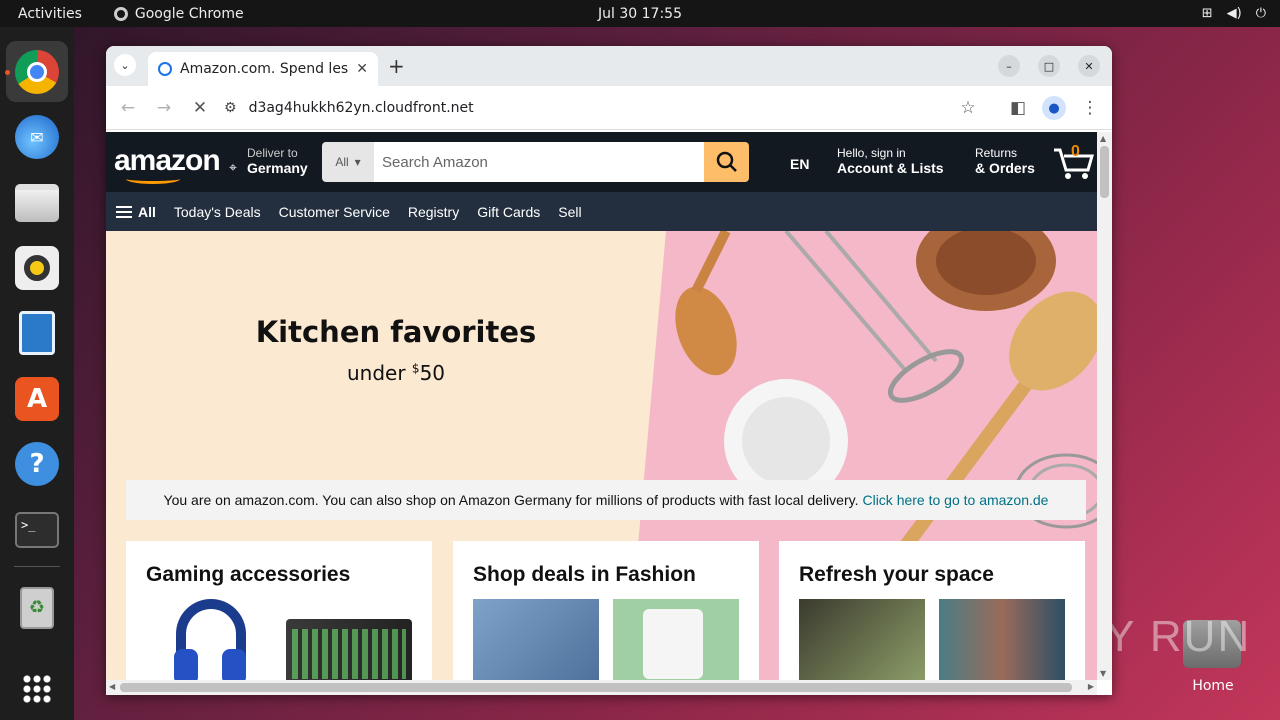 This screenshot has height=720, width=1280. What do you see at coordinates (1091, 686) in the screenshot?
I see `scroll-right-icon: ▶` at bounding box center [1091, 686].